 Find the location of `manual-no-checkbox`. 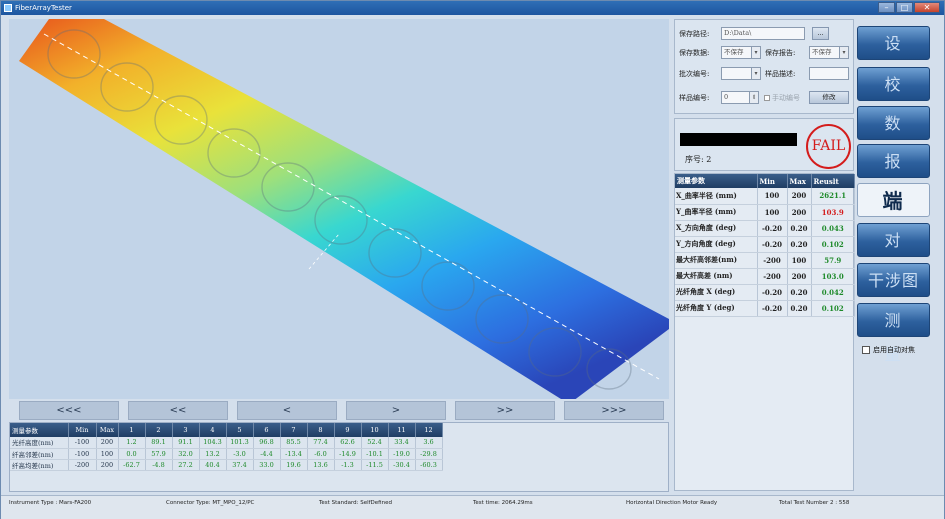

manual-no-checkbox is located at coordinates (767, 98).